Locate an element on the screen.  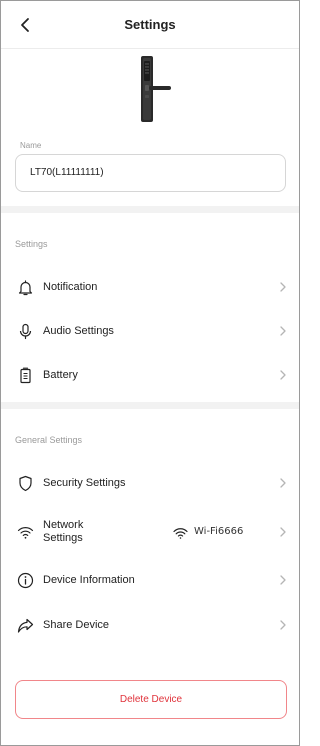
security-settings-label: Security Settings is located at coordinates (84, 483).